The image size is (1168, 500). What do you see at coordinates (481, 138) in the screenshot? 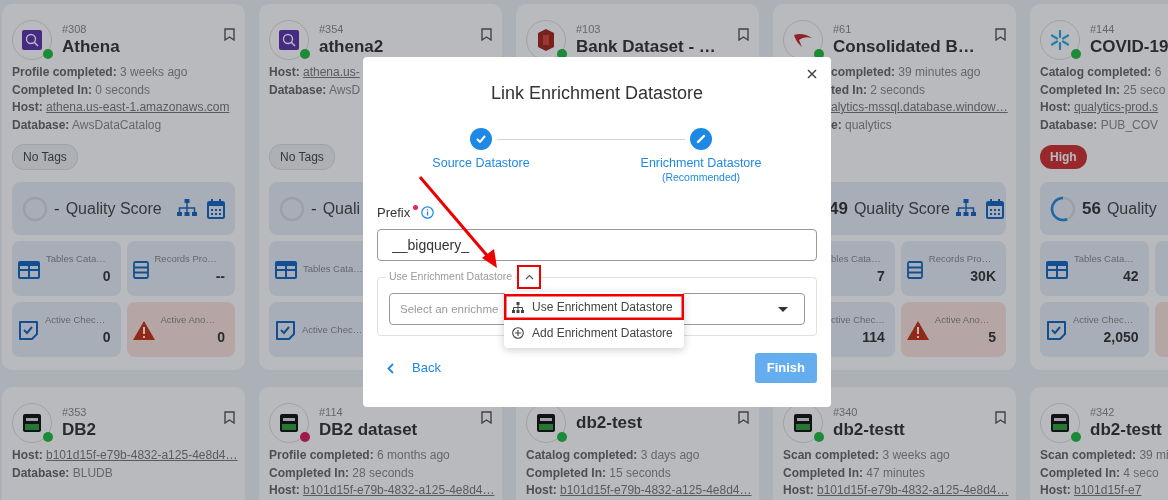
I see `check-icon` at bounding box center [481, 138].